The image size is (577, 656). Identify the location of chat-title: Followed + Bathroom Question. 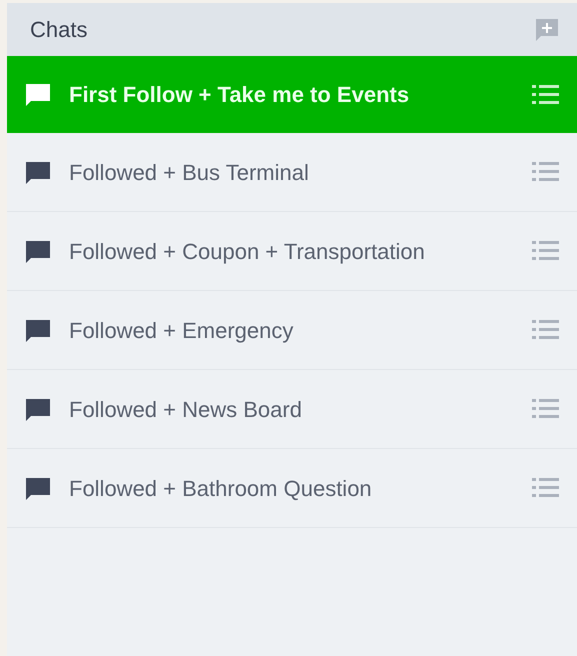
(221, 488).